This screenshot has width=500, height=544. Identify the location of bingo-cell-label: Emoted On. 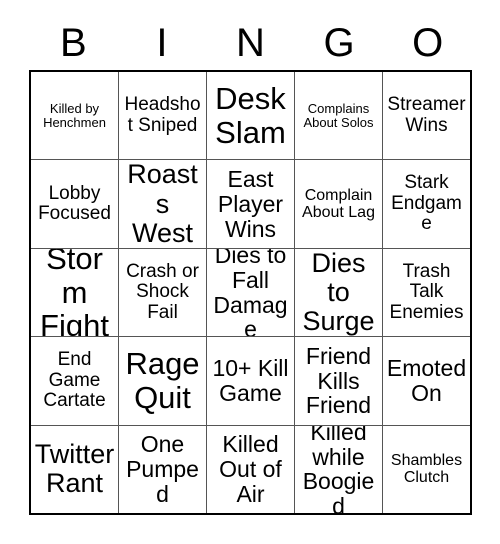
(426, 380).